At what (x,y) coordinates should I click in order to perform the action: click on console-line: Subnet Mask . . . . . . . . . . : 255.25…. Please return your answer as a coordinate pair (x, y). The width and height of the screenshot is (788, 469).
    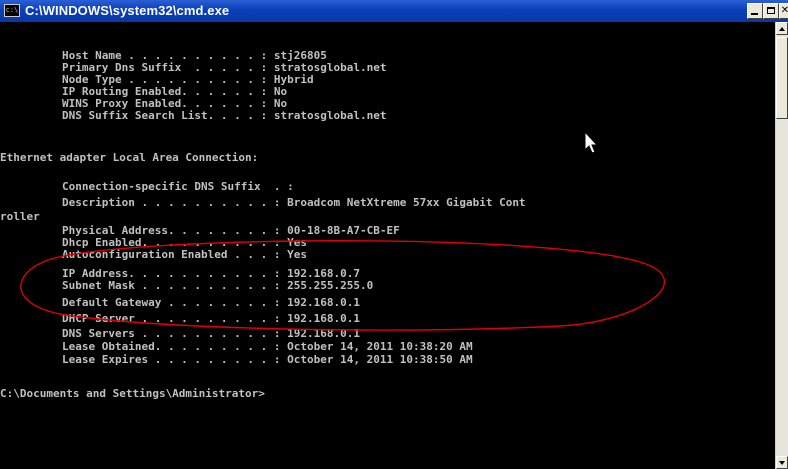
    Looking at the image, I should click on (191, 285).